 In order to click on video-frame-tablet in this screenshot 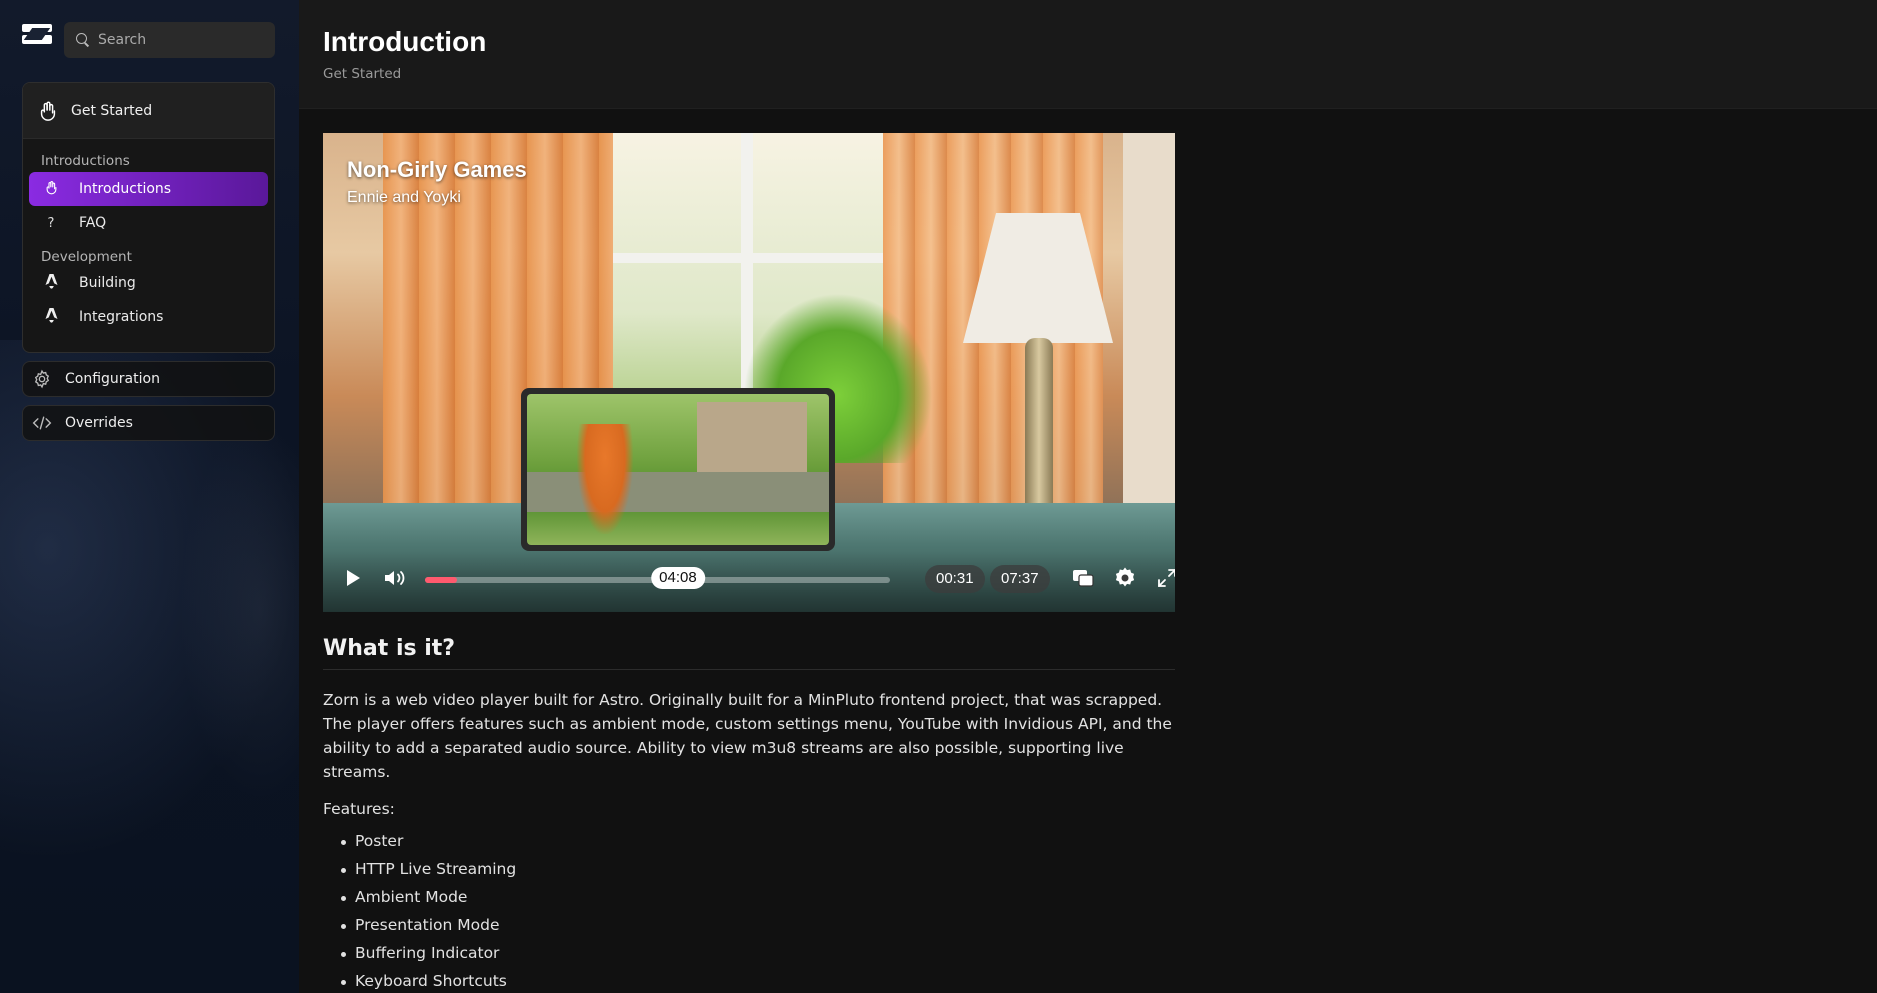, I will do `click(678, 469)`.